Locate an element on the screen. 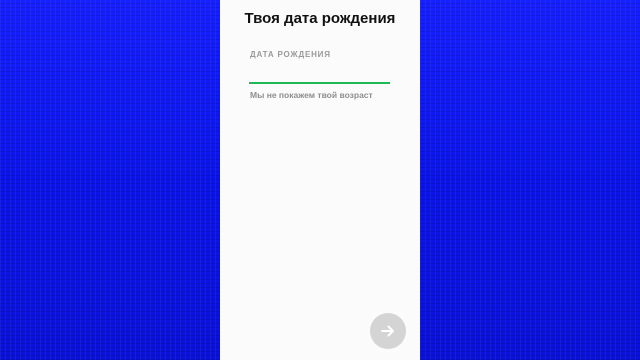 Image resolution: width=640 pixels, height=360 pixels. arrow-right-icon is located at coordinates (388, 331).